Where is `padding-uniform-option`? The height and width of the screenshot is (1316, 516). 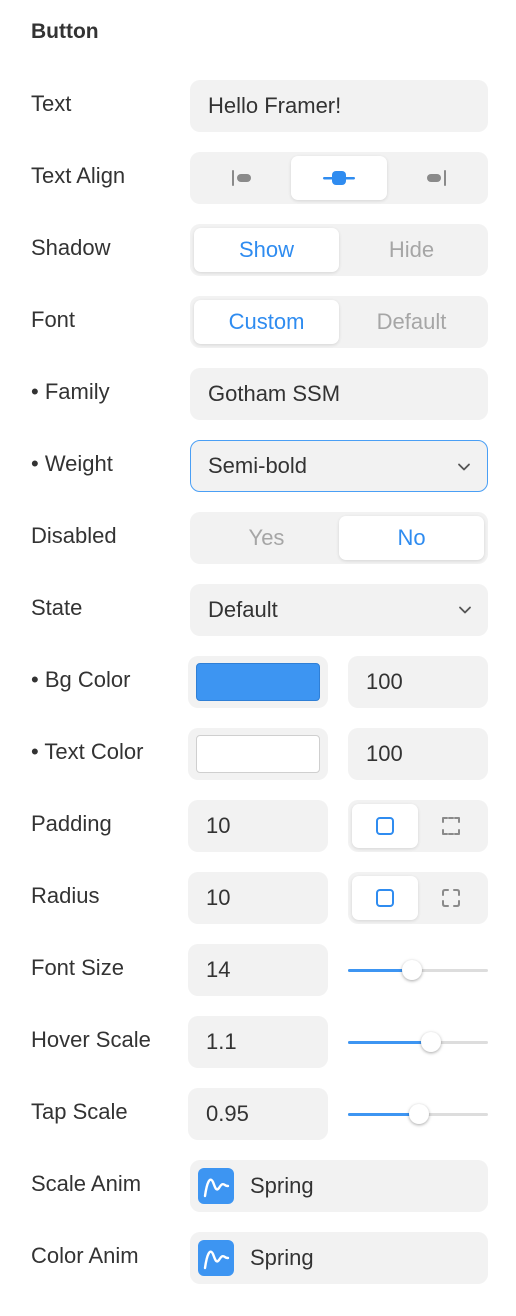 padding-uniform-option is located at coordinates (385, 826).